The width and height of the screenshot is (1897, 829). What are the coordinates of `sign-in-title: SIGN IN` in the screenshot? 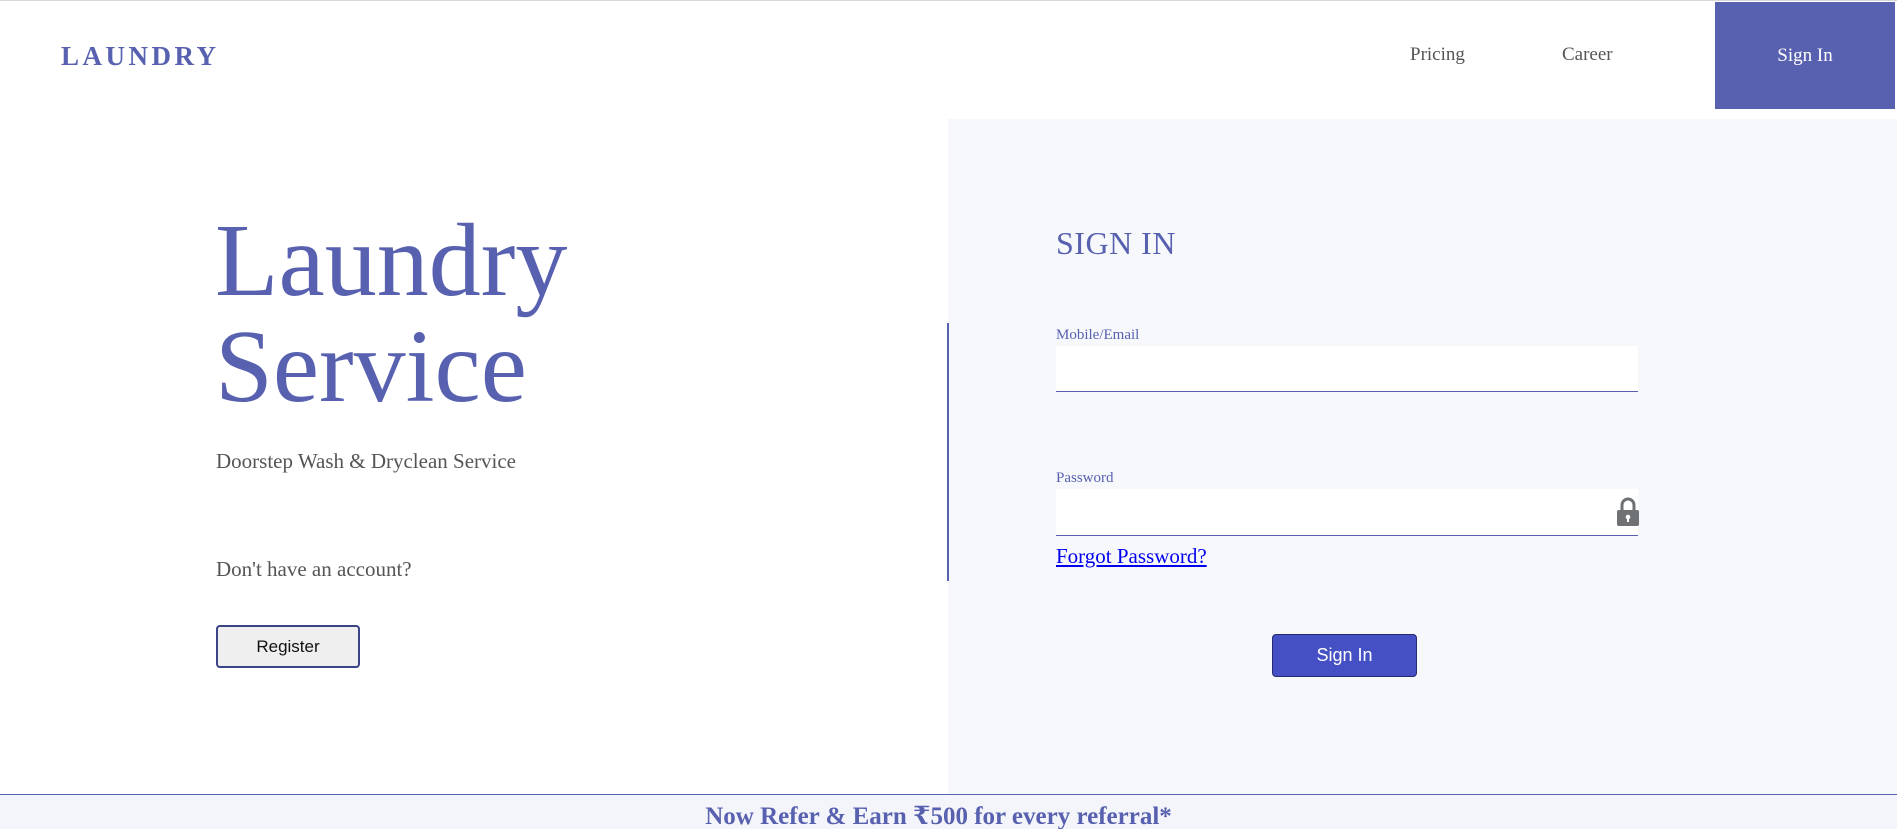 It's located at (1116, 243).